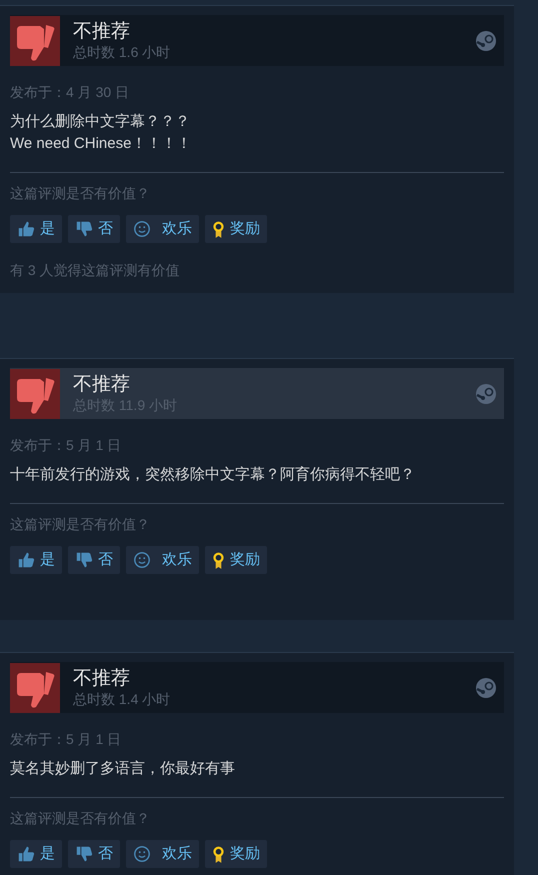 This screenshot has height=875, width=538. What do you see at coordinates (122, 699) in the screenshot?
I see `playtime-text: 总时数 1.4 小时` at bounding box center [122, 699].